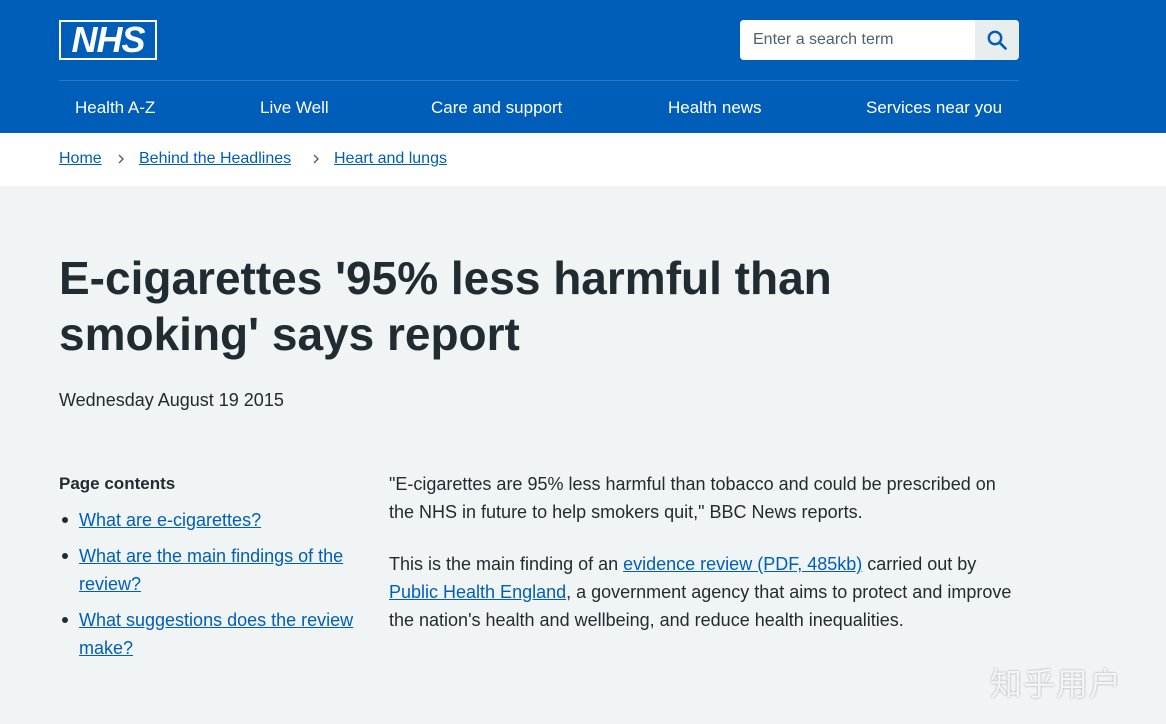 The image size is (1166, 724). I want to click on public-health-england-link: Public Health England, so click(477, 592).